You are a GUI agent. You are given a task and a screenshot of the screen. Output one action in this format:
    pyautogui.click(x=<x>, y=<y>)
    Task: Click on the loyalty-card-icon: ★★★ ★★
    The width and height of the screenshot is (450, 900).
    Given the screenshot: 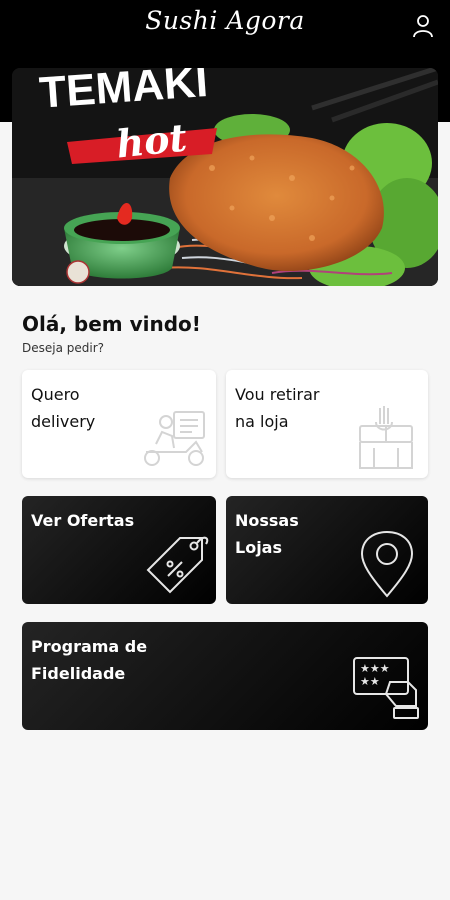 What is the action you would take?
    pyautogui.click(x=386, y=690)
    